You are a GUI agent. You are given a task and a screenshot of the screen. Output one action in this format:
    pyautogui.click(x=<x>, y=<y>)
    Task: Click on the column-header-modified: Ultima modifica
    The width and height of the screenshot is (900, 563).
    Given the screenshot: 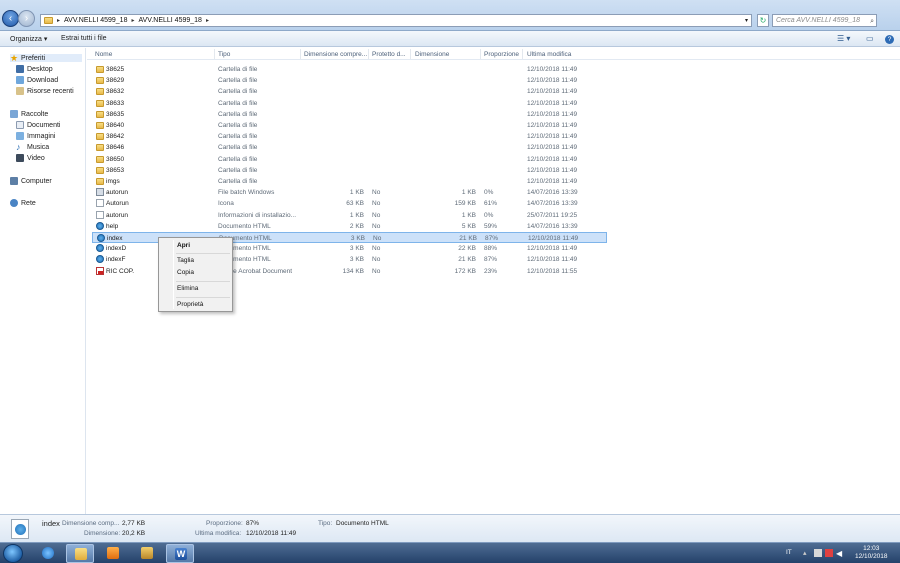 What is the action you would take?
    pyautogui.click(x=549, y=54)
    